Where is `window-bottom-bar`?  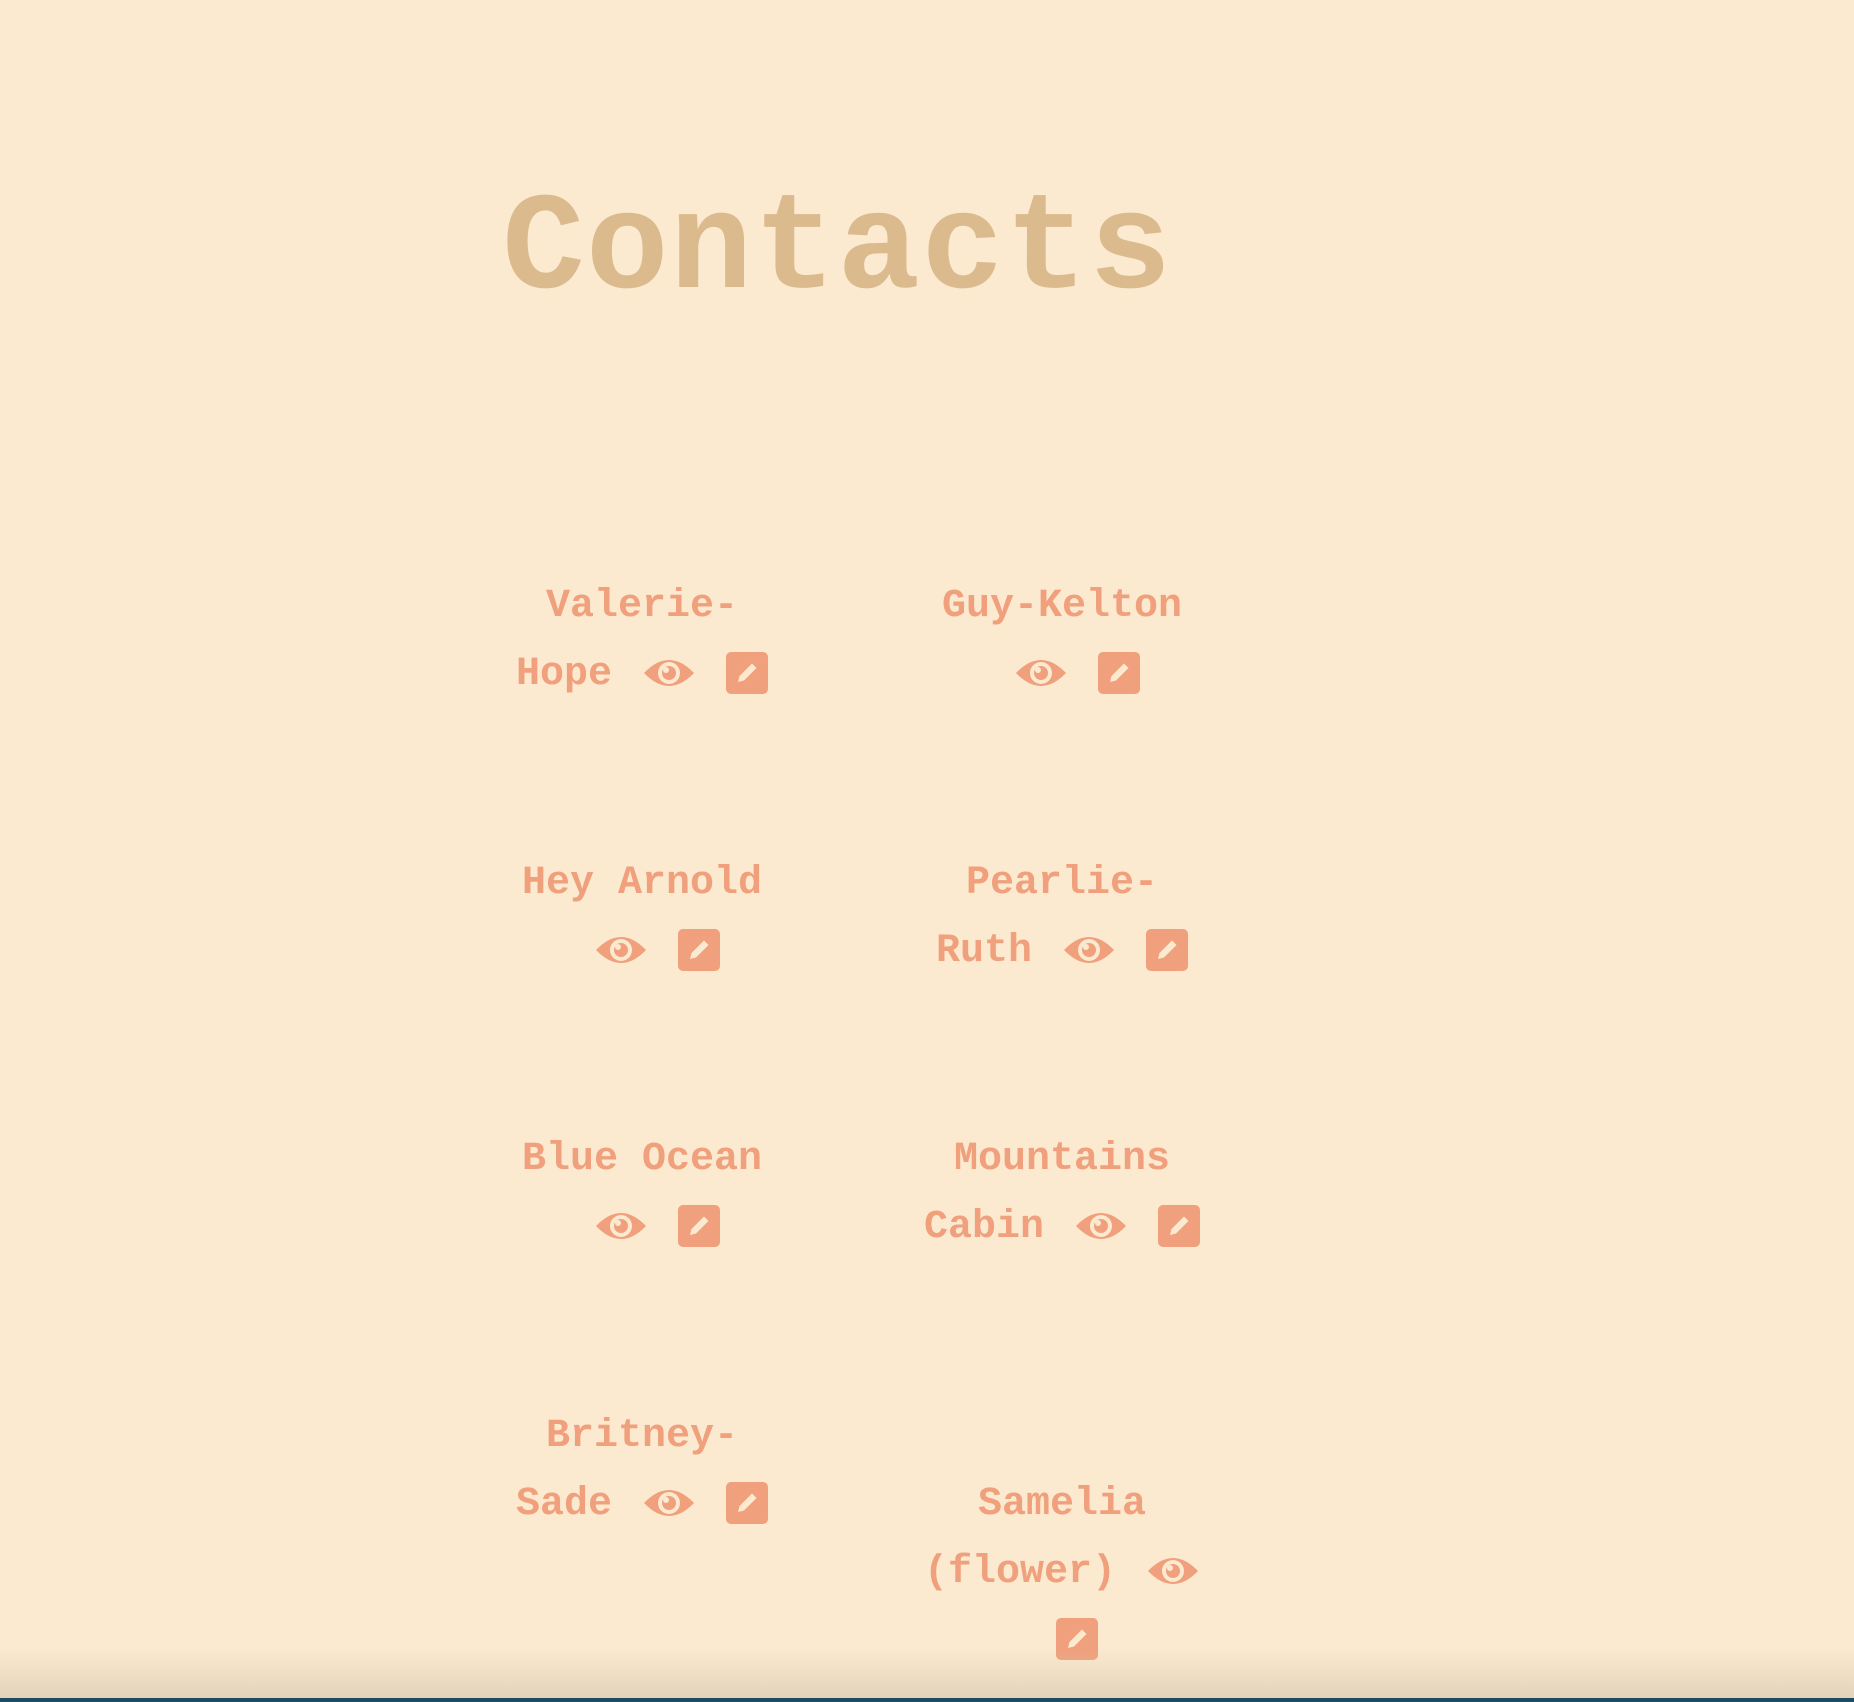 window-bottom-bar is located at coordinates (927, 1700).